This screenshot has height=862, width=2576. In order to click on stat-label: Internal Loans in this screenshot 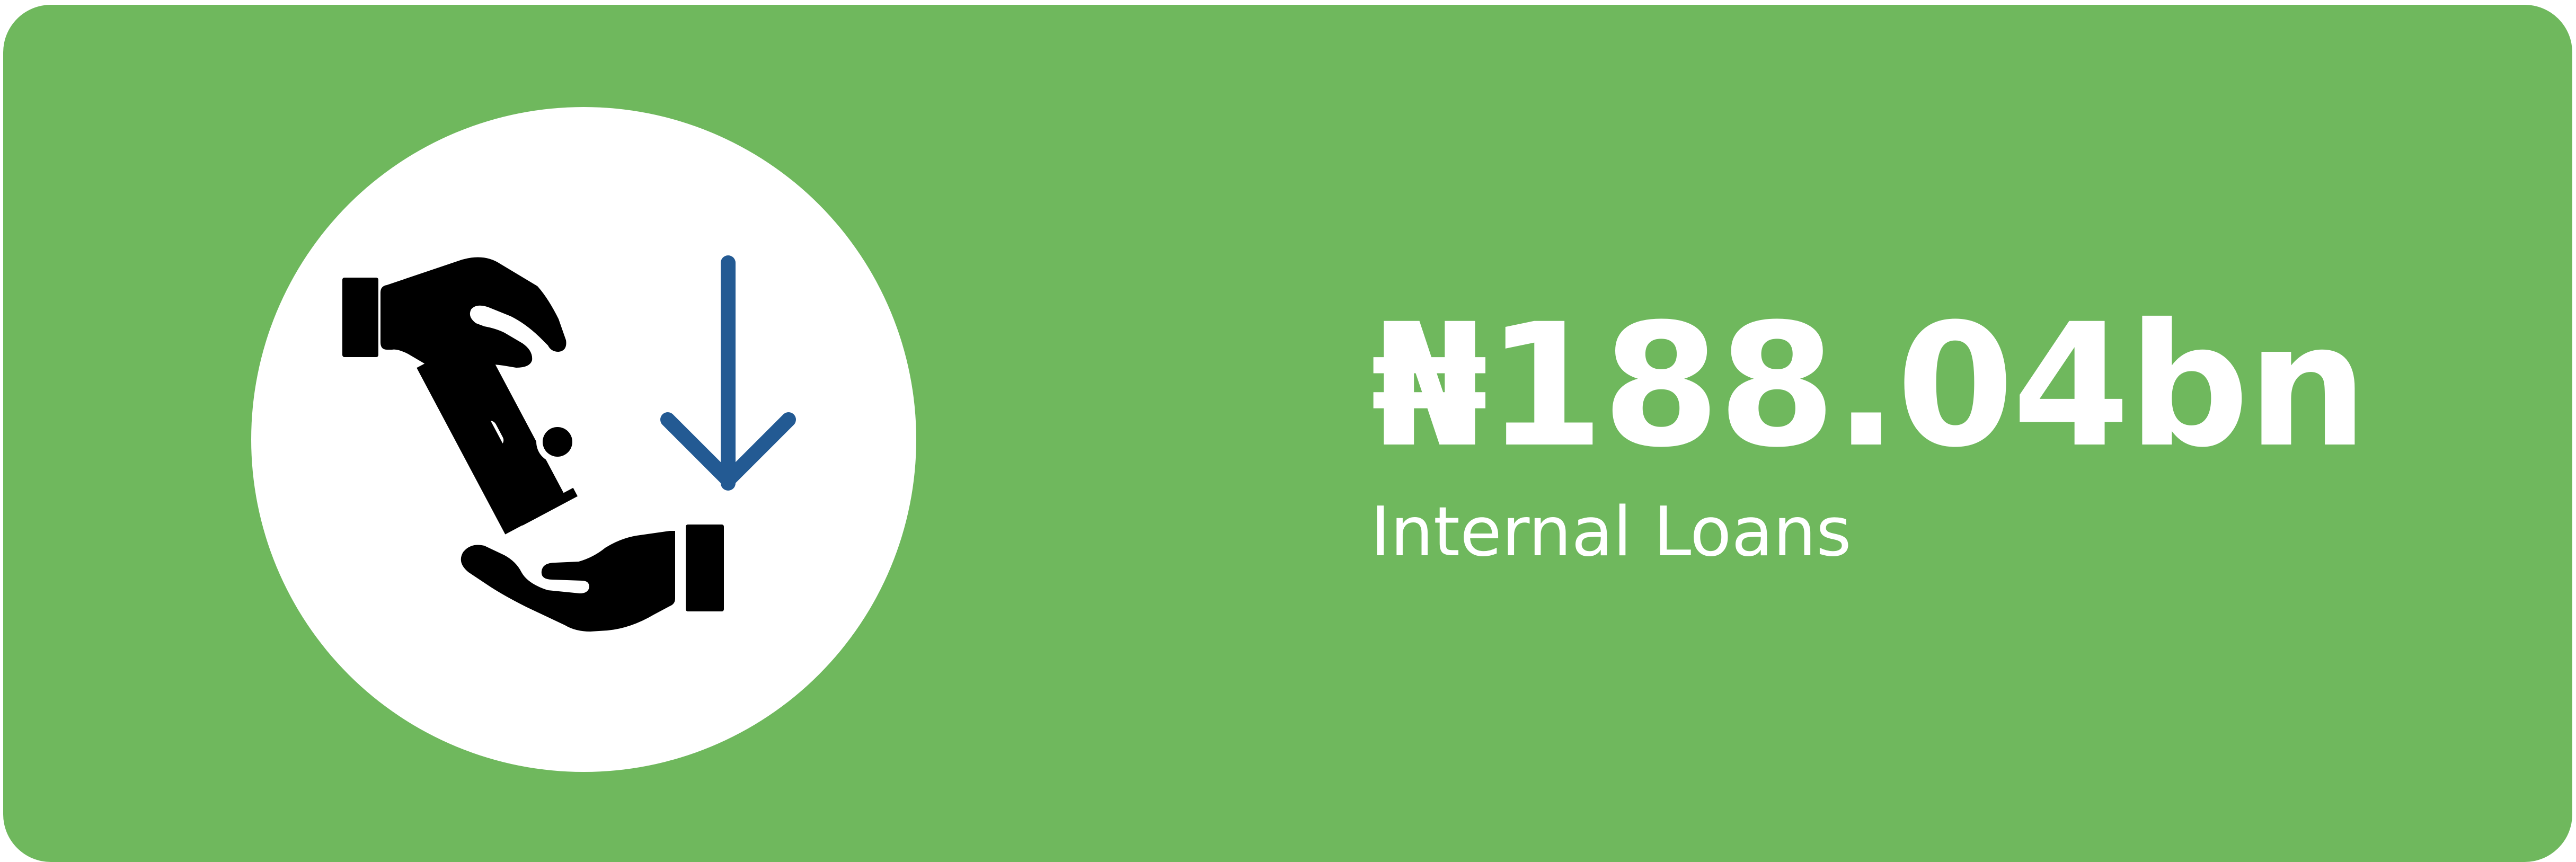, I will do `click(1611, 532)`.